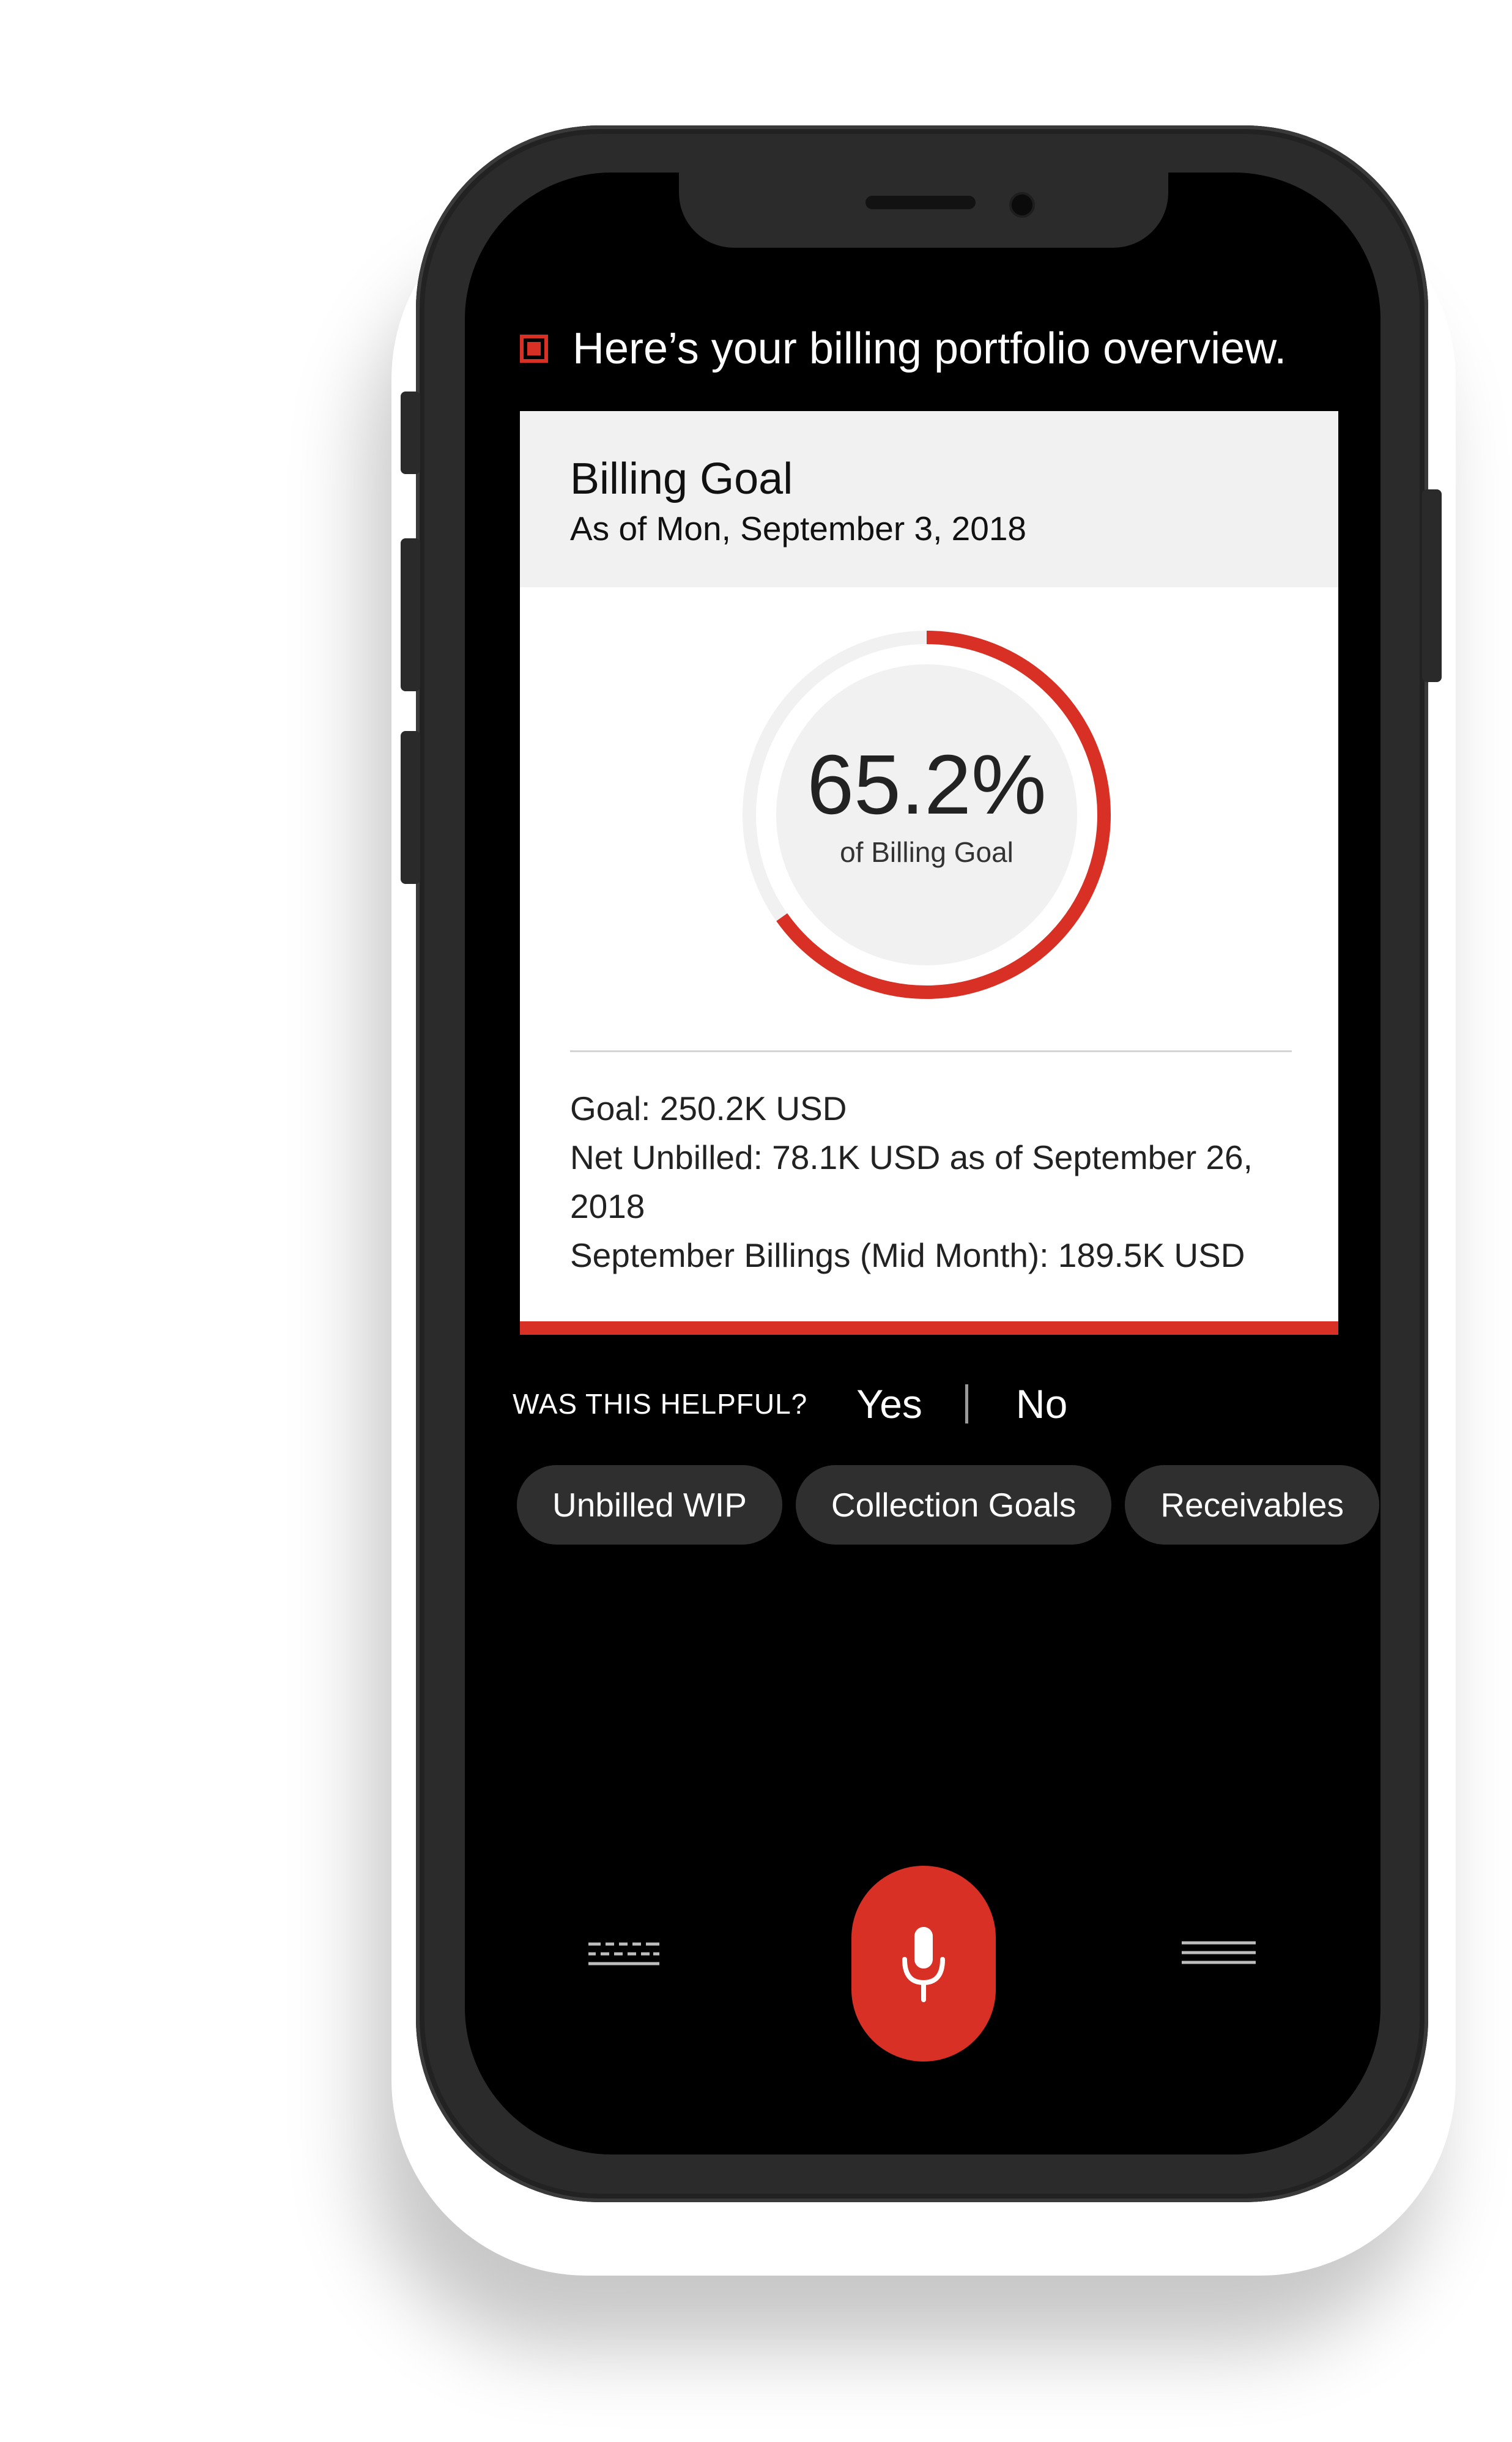 This screenshot has width=1512, height=2442. I want to click on keyboard-icon, so click(624, 1957).